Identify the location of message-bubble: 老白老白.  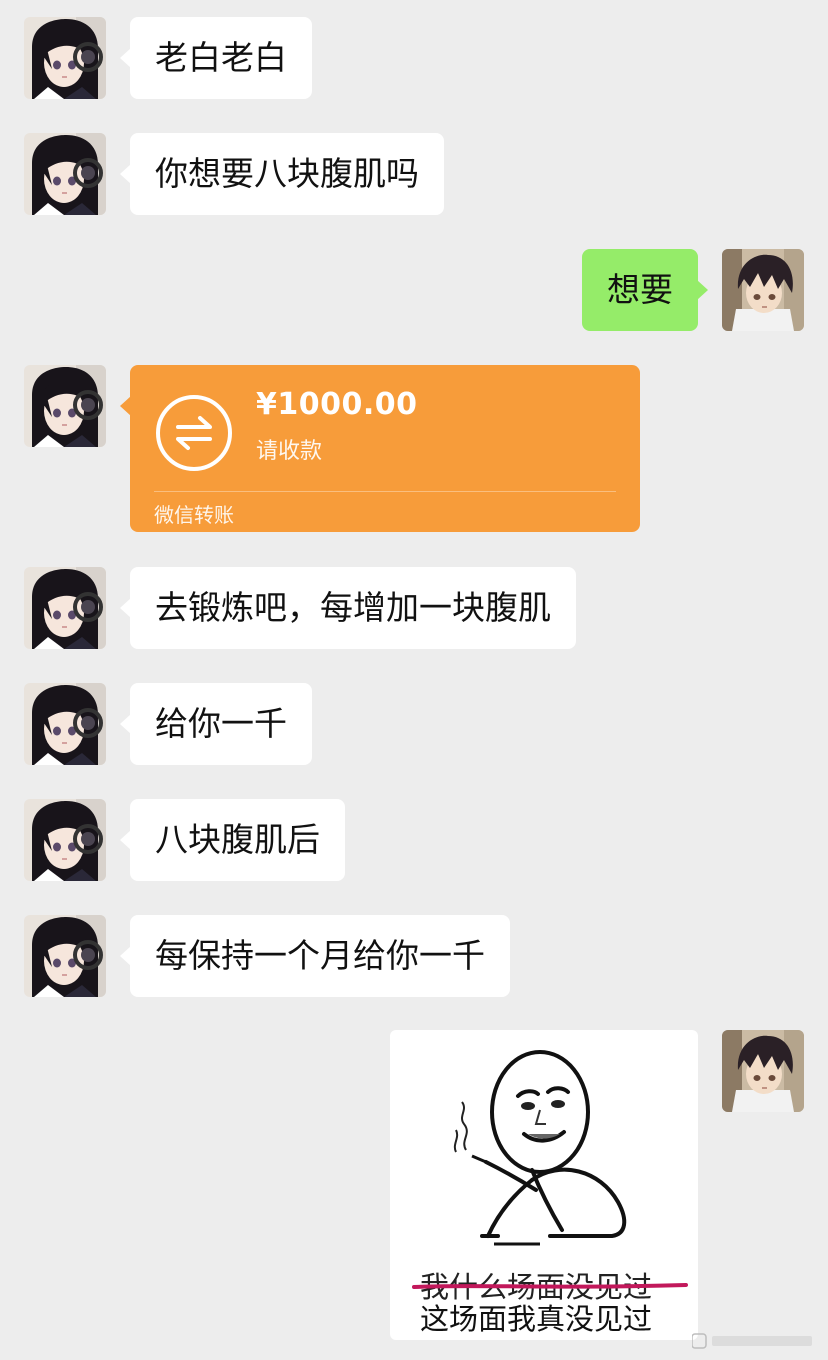
(216, 58).